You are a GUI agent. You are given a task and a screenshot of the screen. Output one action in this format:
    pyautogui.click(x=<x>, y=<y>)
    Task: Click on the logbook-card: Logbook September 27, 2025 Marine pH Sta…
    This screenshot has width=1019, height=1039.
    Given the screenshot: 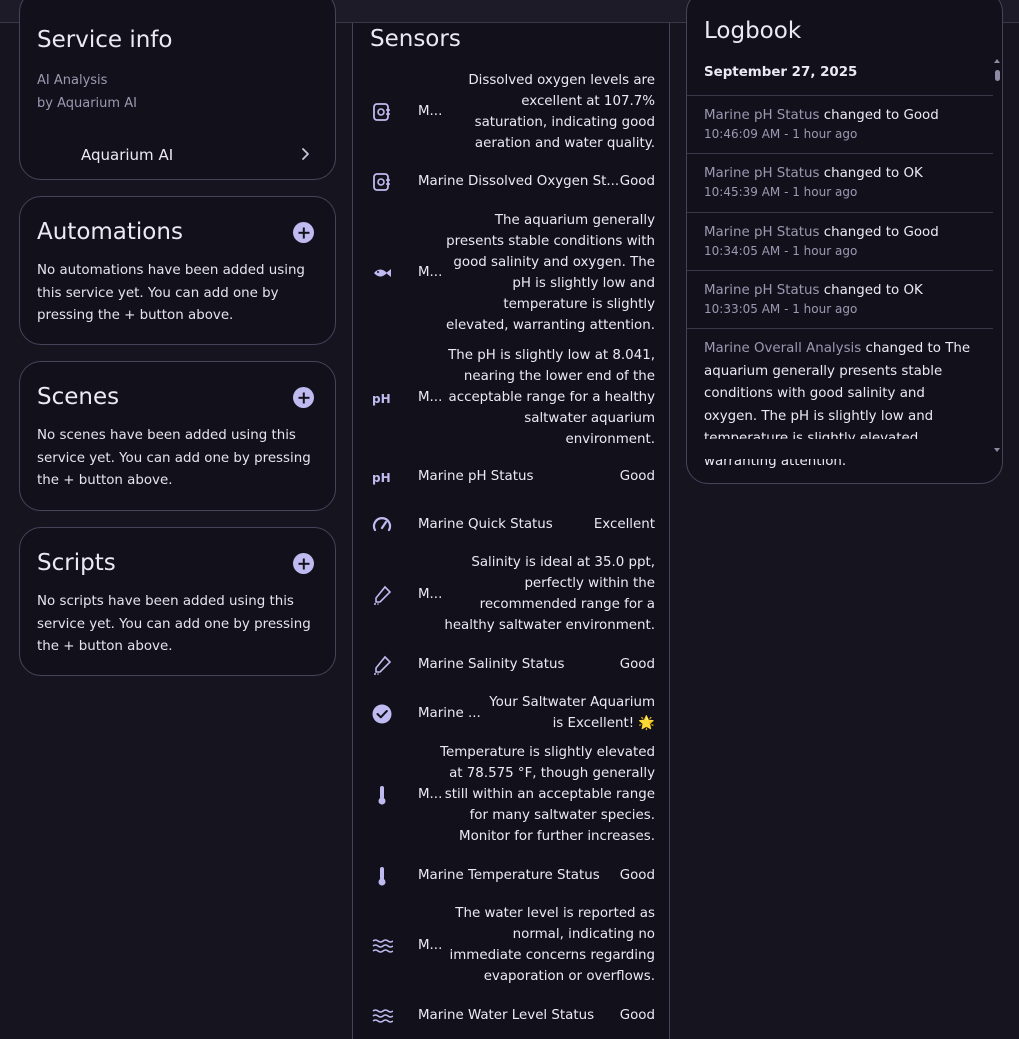 What is the action you would take?
    pyautogui.click(x=844, y=242)
    